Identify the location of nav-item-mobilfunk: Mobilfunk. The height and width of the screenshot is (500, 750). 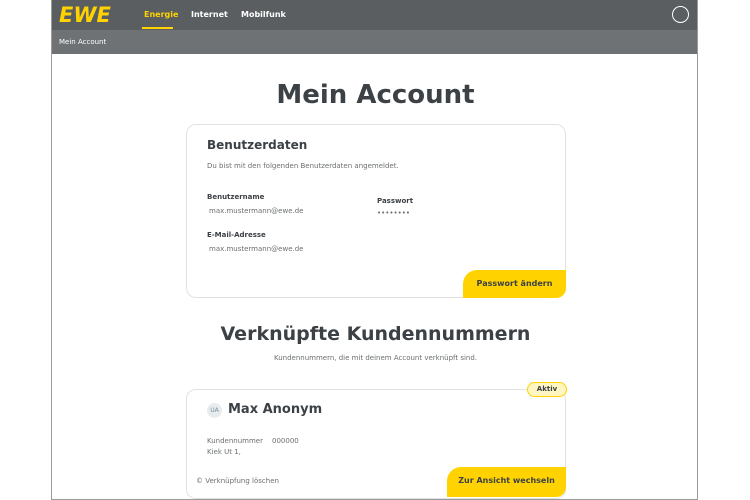
(263, 15).